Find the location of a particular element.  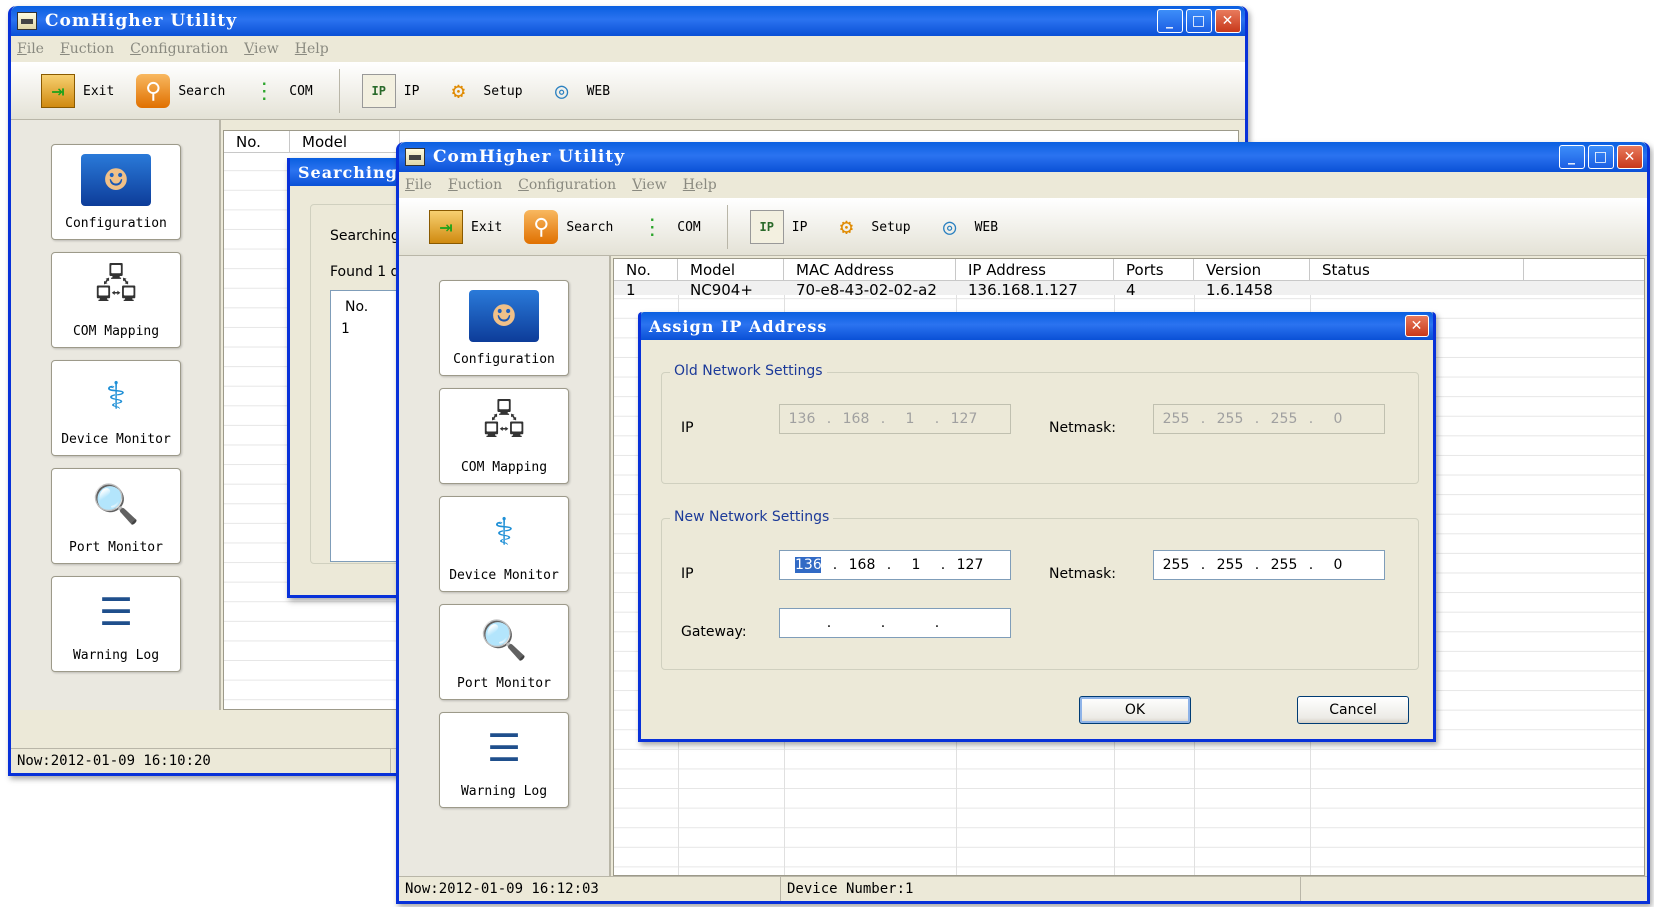

assign-ip-titlebar: Assign IP Address ✕ is located at coordinates (1037, 326).